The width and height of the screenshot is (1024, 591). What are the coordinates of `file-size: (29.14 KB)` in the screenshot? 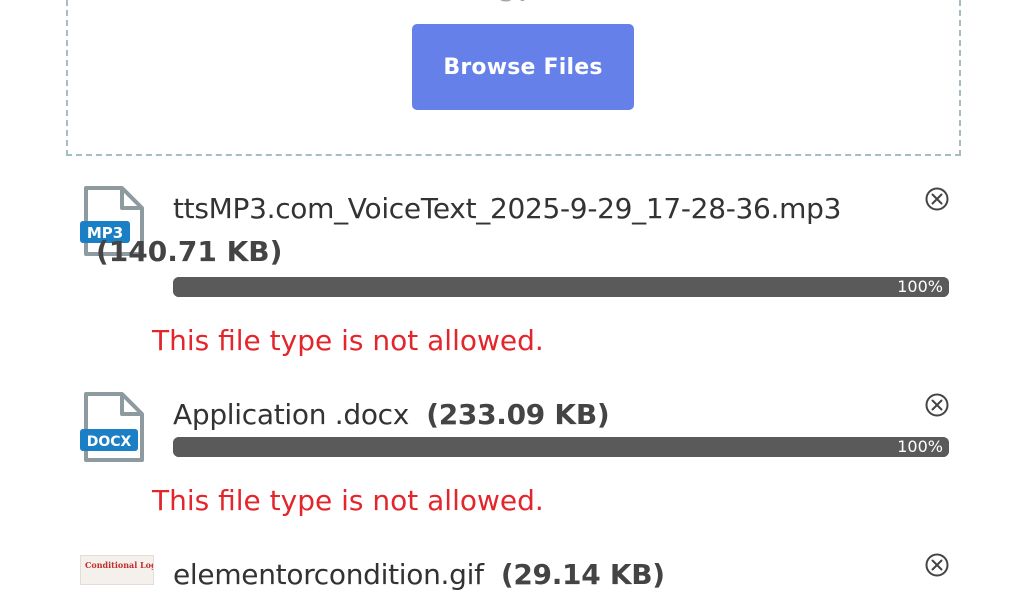 It's located at (582, 574).